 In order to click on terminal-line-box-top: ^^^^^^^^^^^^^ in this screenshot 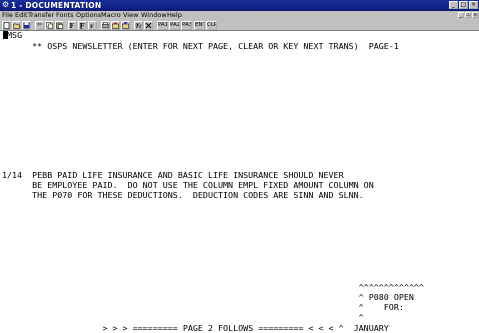, I will do `click(213, 287)`.